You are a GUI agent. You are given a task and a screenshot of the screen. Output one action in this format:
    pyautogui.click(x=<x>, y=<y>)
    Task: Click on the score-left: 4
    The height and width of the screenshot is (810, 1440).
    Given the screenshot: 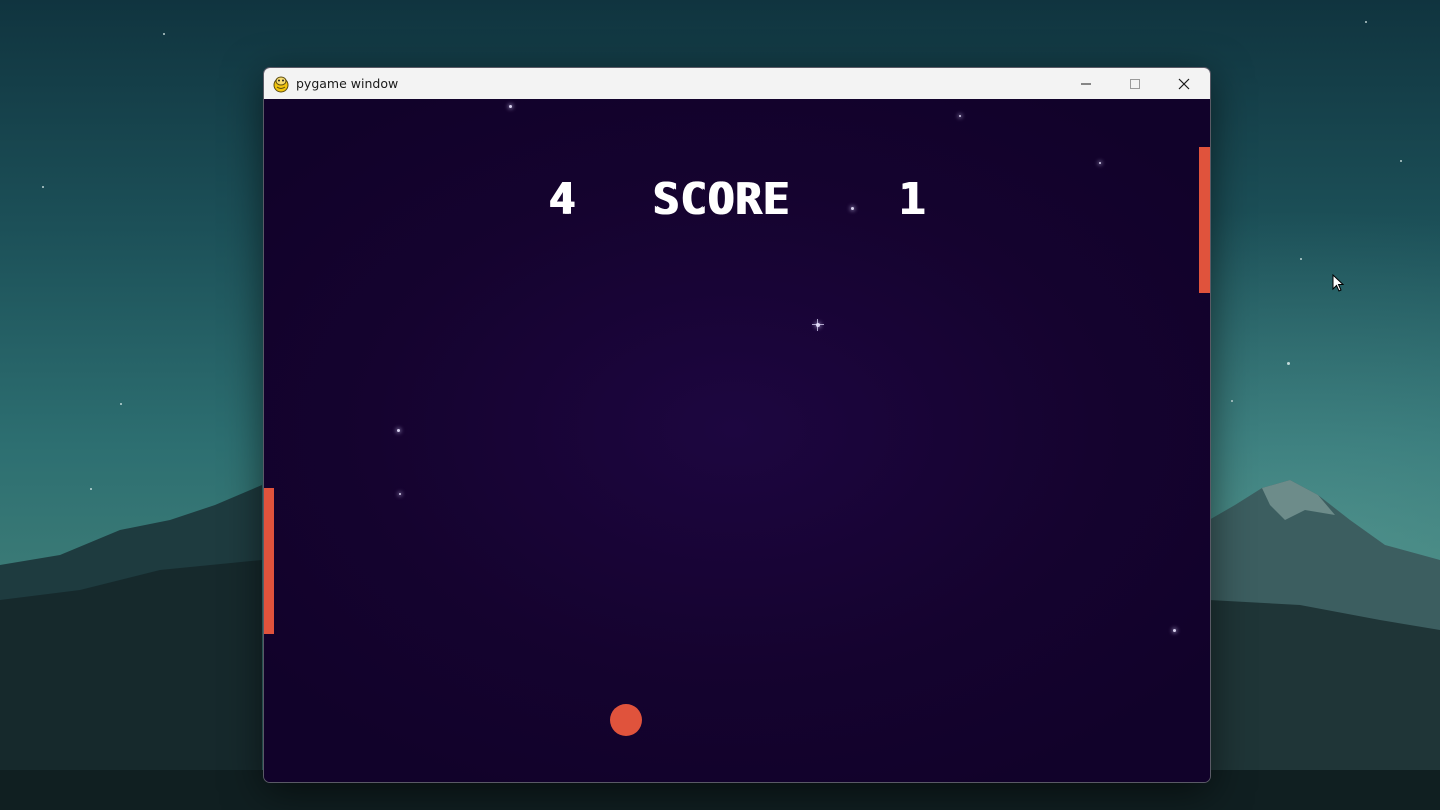 What is the action you would take?
    pyautogui.click(x=562, y=199)
    